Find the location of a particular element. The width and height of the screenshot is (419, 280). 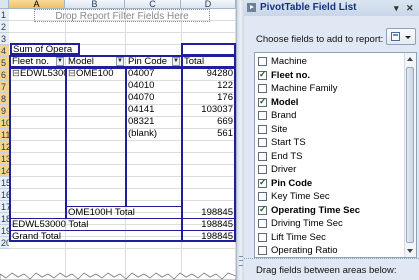

model-filter-dropdown-icon: ▼ is located at coordinates (120, 61).